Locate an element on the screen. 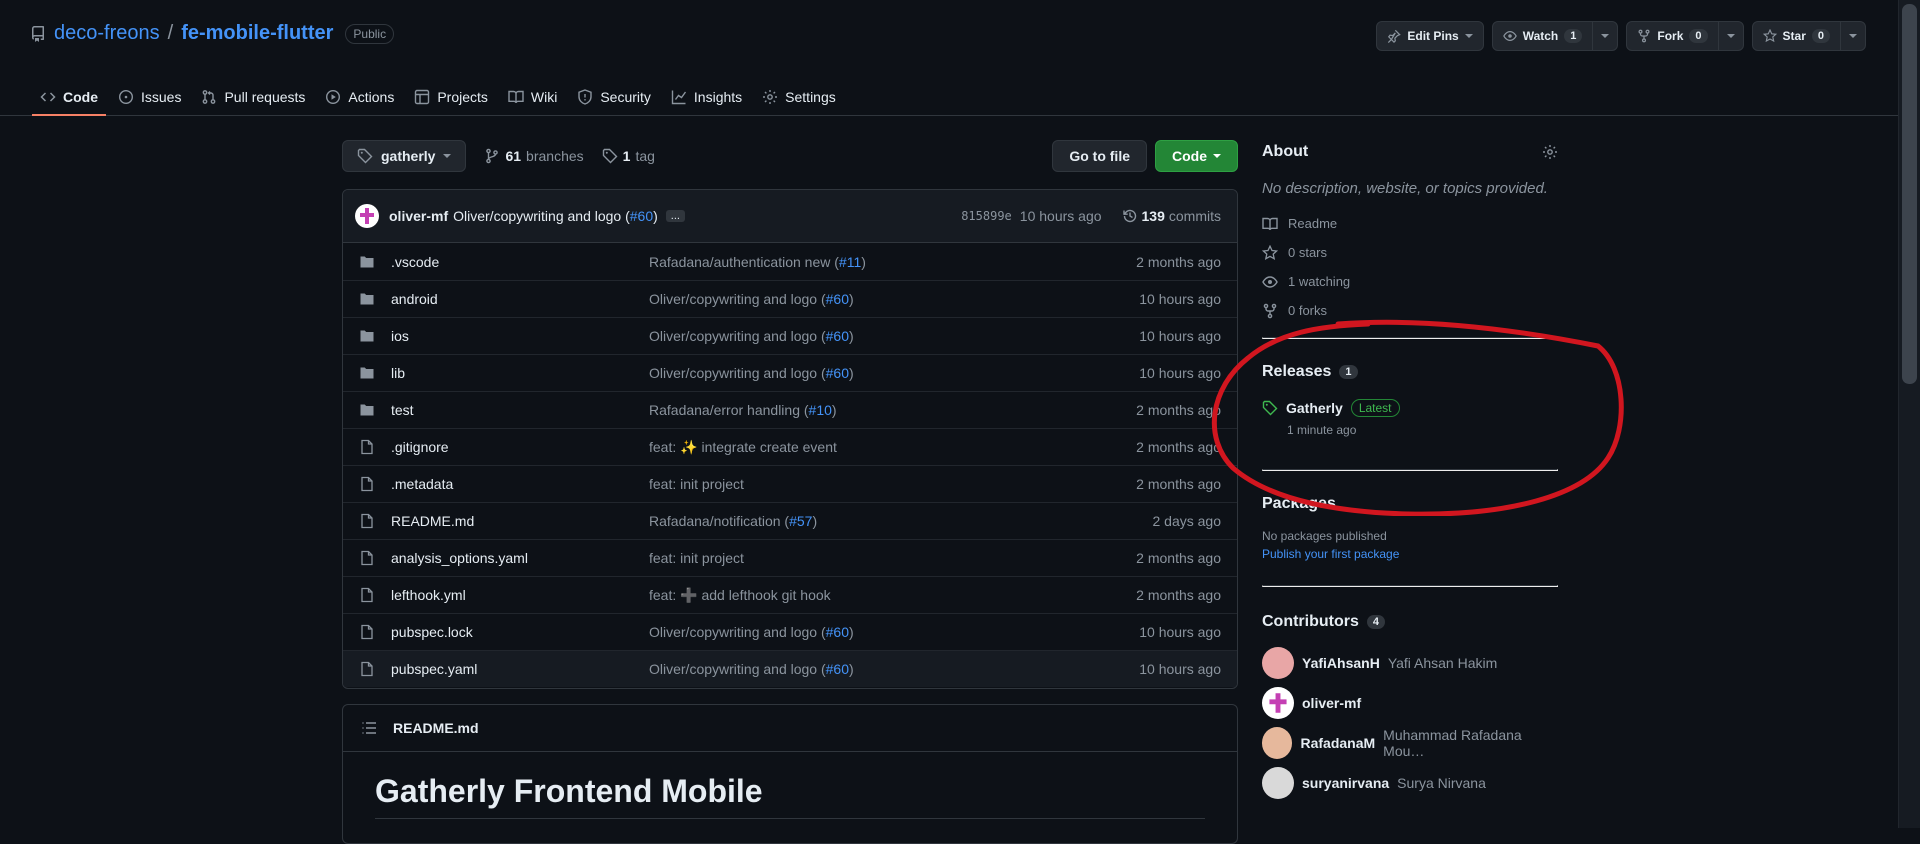 Image resolution: width=1920 pixels, height=844 pixels. tab-issues: Issues is located at coordinates (149, 97).